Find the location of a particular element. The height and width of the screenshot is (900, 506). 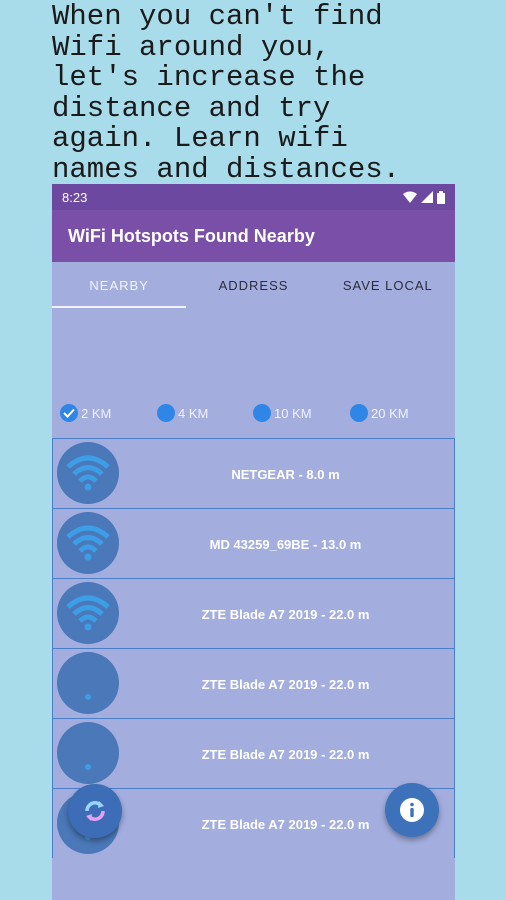

hotspot-row: NETGEAR - 8.0 m is located at coordinates (253, 473).